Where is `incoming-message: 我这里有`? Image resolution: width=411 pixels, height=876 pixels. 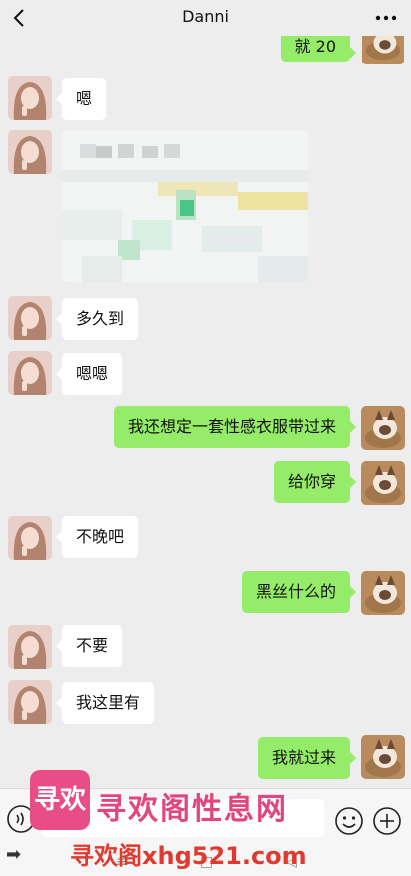
incoming-message: 我这里有 is located at coordinates (105, 703).